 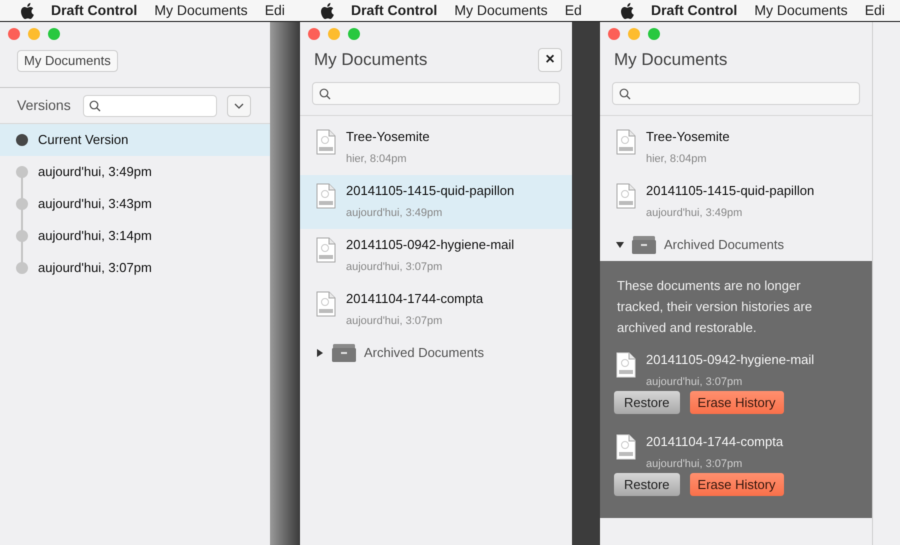 What do you see at coordinates (715, 307) in the screenshot?
I see `archive-note: These documents are no longer tracked, their version histories are archived and restorable.` at bounding box center [715, 307].